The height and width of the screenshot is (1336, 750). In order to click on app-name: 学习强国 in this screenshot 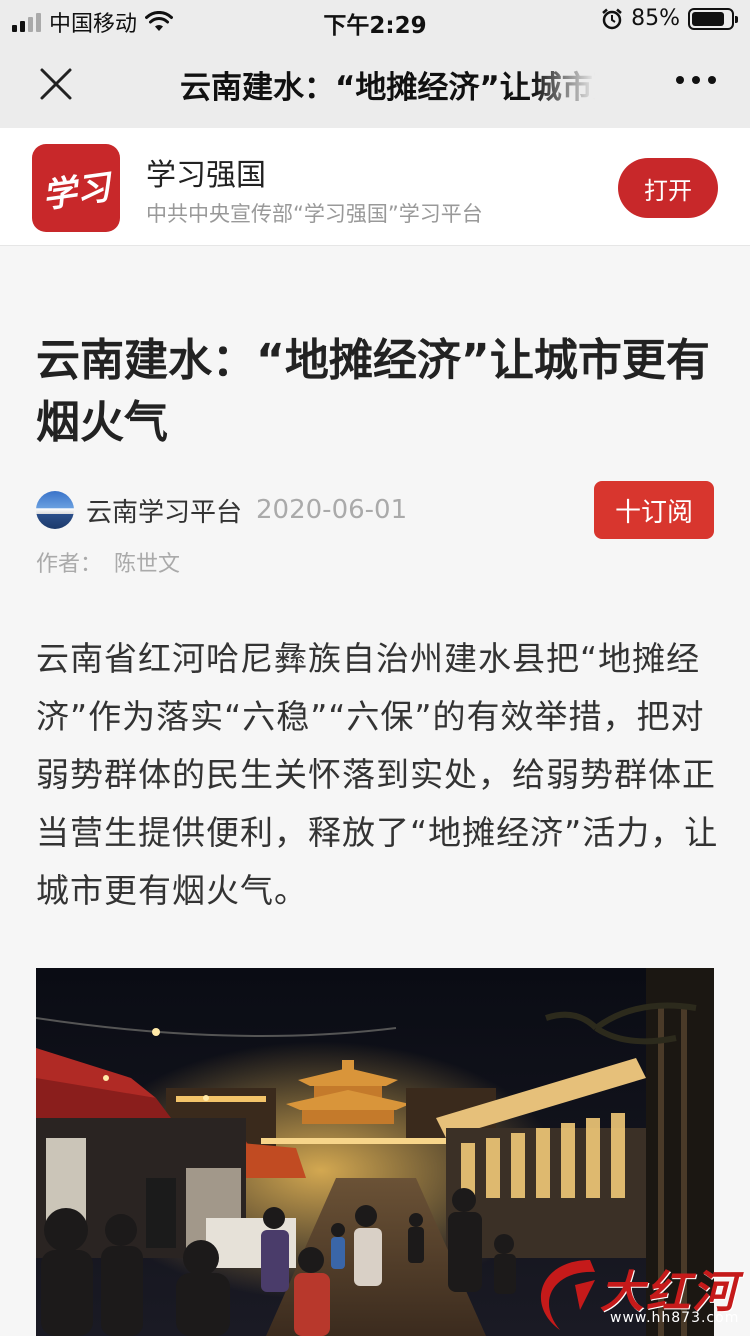, I will do `click(206, 175)`.